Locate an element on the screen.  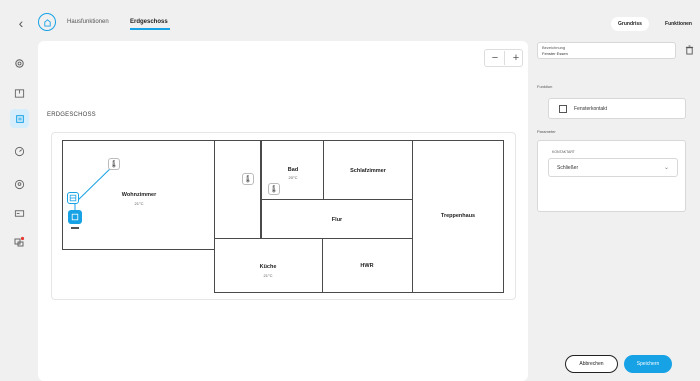
function-field: Fensterkontakt is located at coordinates (617, 108).